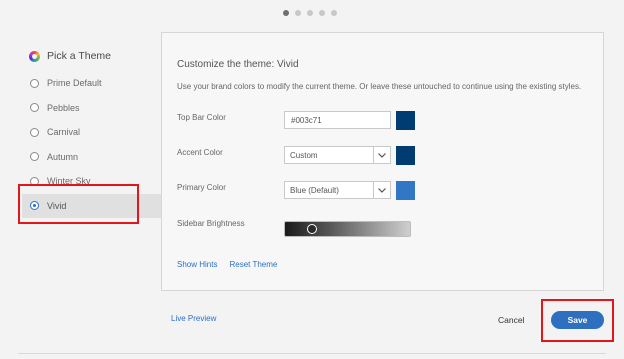 Image resolution: width=624 pixels, height=359 pixels. I want to click on primary-color-select: Blue (Default), so click(337, 190).